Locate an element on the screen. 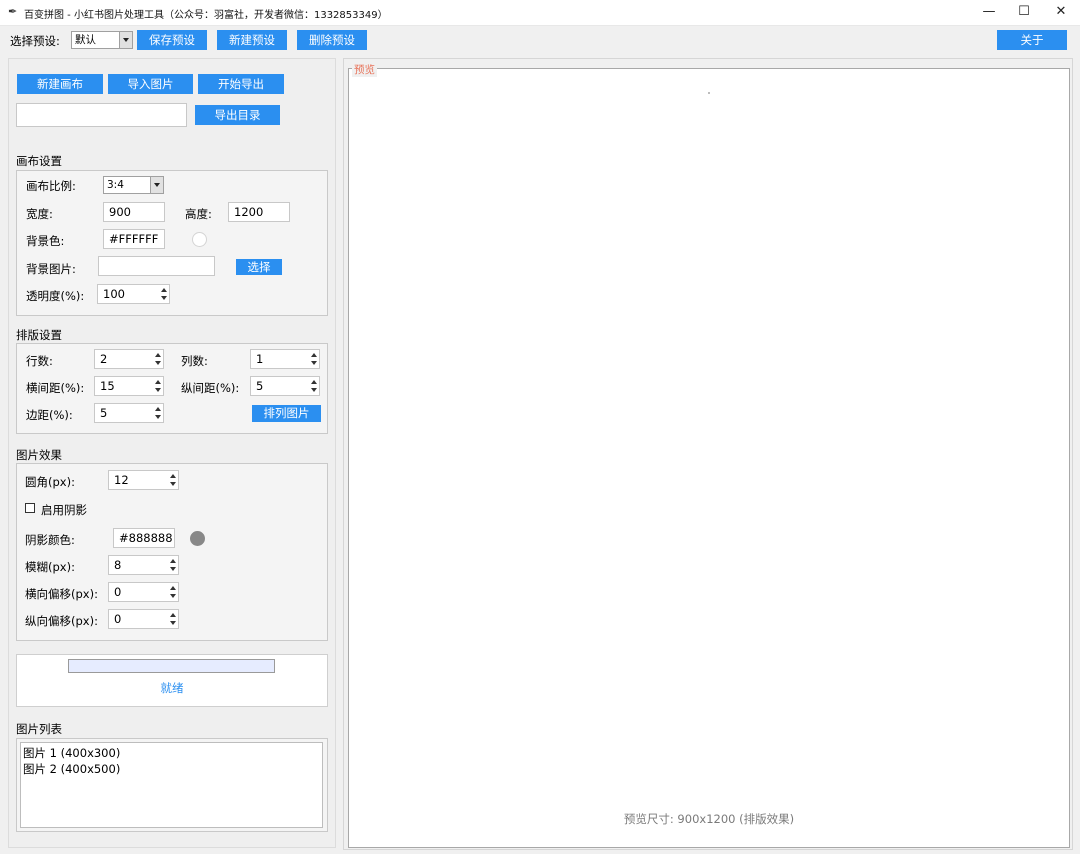 This screenshot has width=1080, height=854. opacity-spinbox: 100 is located at coordinates (133, 294).